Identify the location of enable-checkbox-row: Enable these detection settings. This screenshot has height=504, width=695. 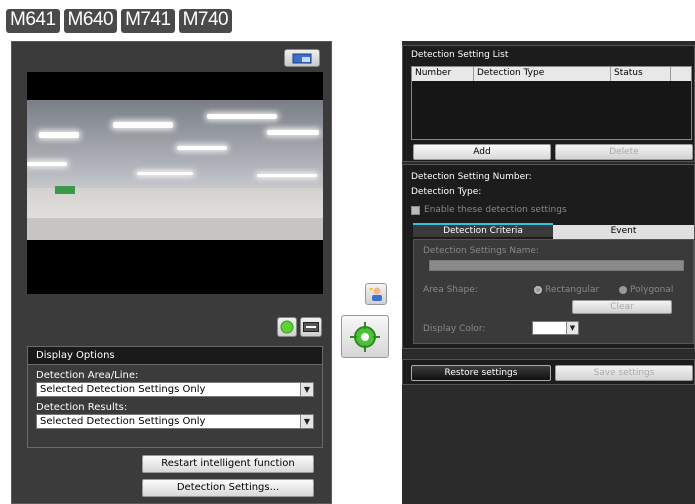
(489, 210).